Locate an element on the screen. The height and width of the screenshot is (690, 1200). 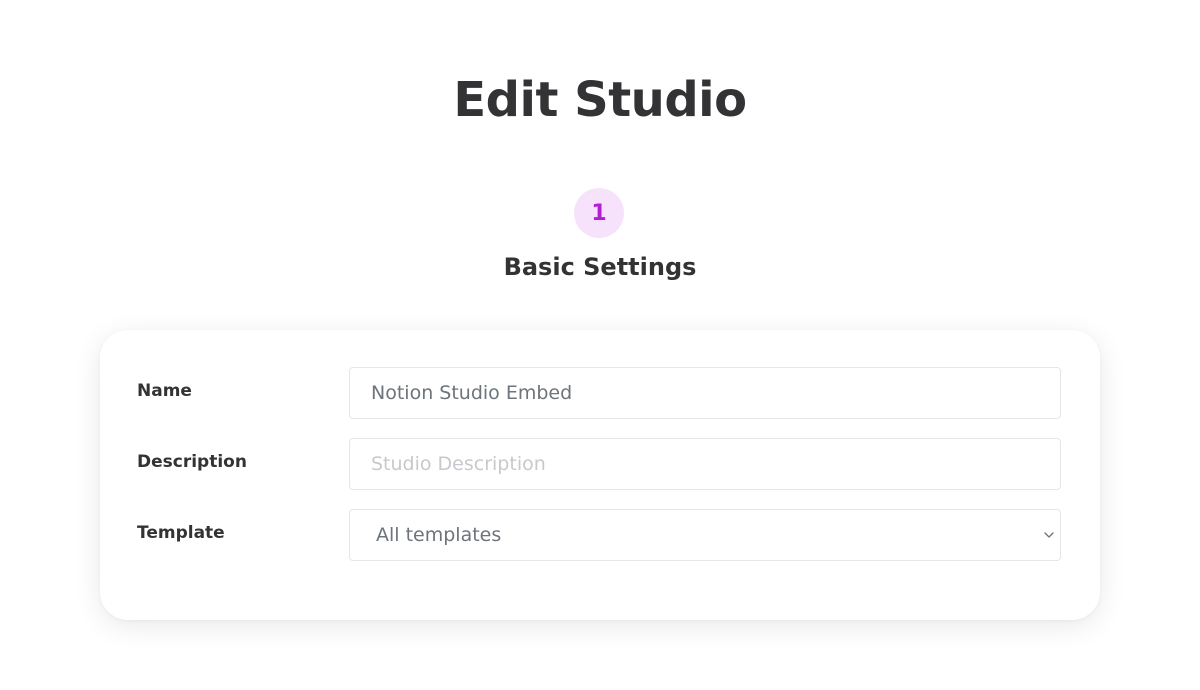
description-row: Description is located at coordinates (600, 464).